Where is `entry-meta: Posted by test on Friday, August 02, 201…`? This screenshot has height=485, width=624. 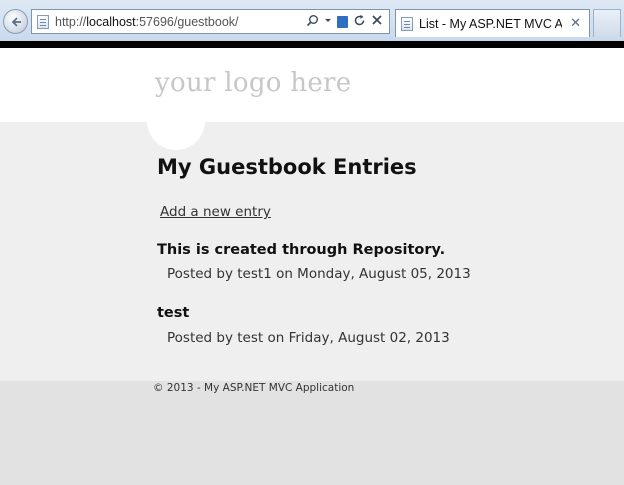
entry-meta: Posted by test on Friday, August 02, 201… is located at coordinates (308, 338).